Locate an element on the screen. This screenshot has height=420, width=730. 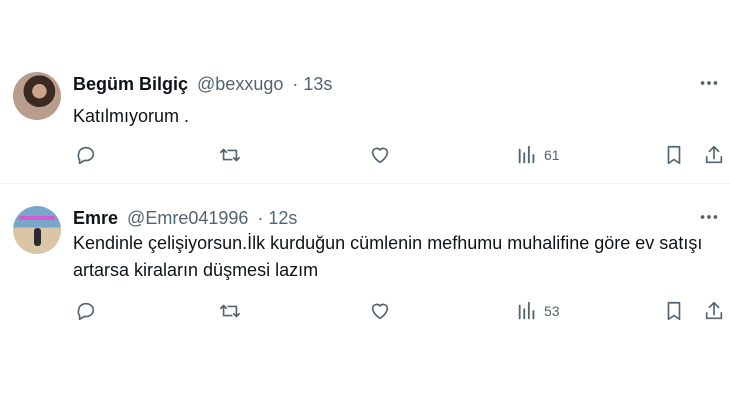
timestamp: · 12s is located at coordinates (277, 218).